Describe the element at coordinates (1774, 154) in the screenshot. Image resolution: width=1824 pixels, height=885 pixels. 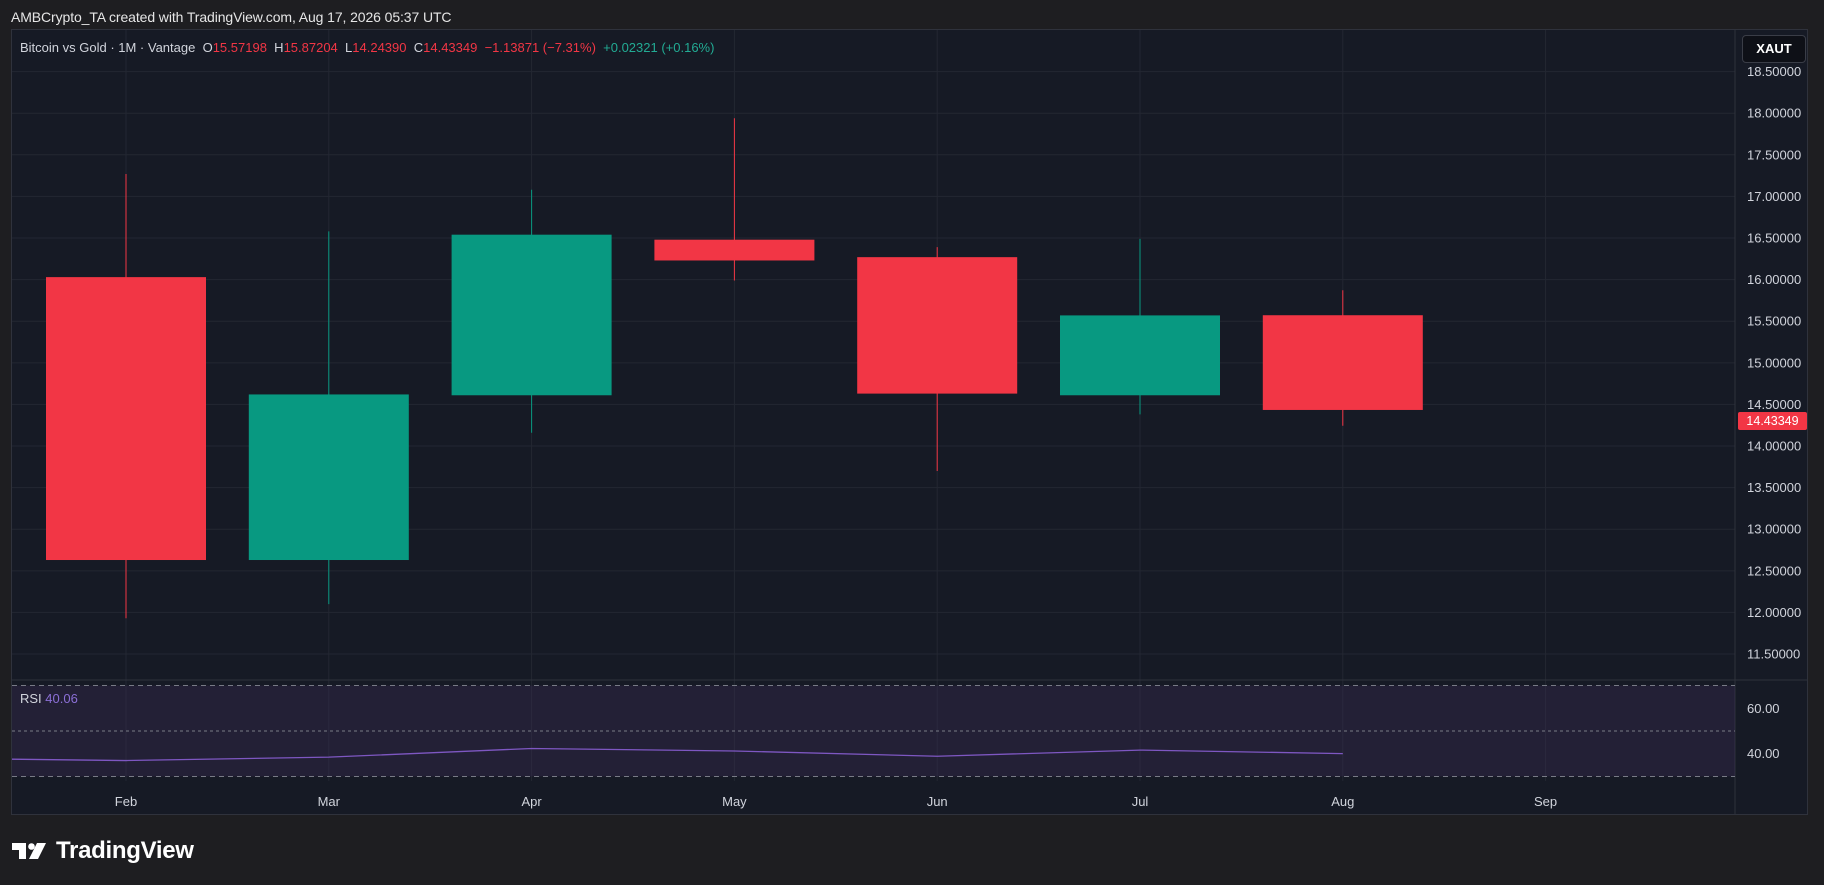
I see `y-tick-label: 17.50000` at that location.